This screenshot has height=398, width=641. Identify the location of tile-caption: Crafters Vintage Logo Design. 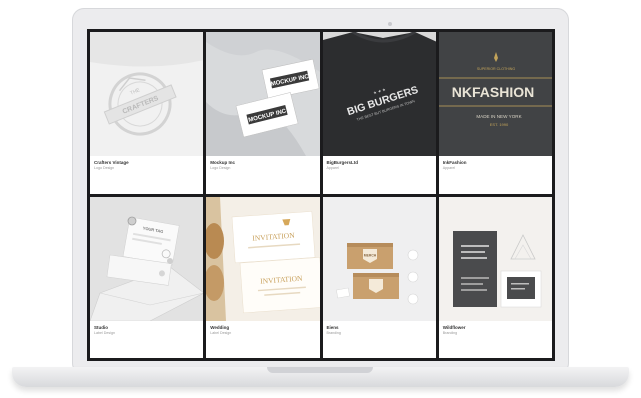
(147, 165).